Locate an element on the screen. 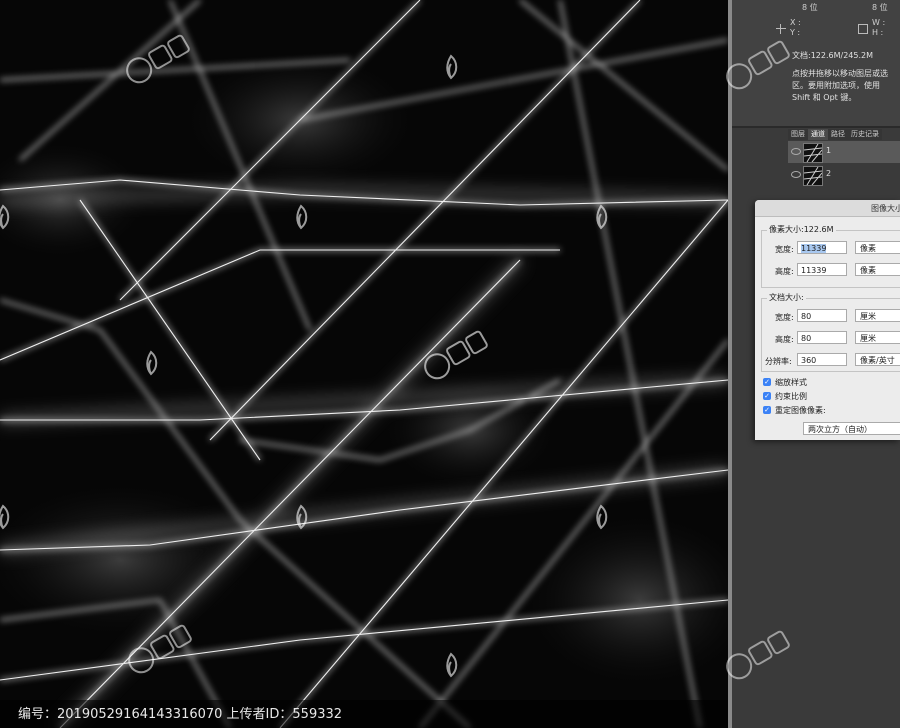 The image size is (900, 728). y-label: Y : is located at coordinates (795, 32).